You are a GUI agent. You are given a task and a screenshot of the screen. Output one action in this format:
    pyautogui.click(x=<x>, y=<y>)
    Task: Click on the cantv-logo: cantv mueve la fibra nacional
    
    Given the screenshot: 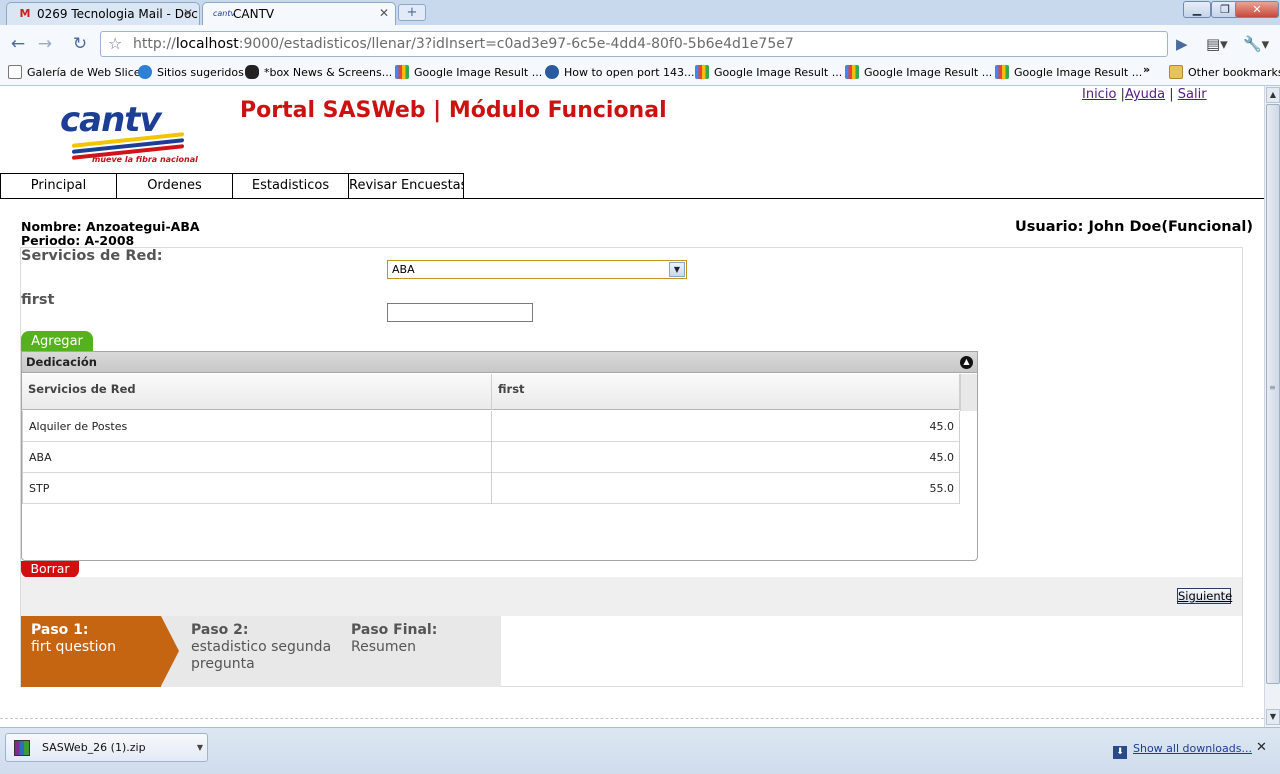 What is the action you would take?
    pyautogui.click(x=128, y=133)
    